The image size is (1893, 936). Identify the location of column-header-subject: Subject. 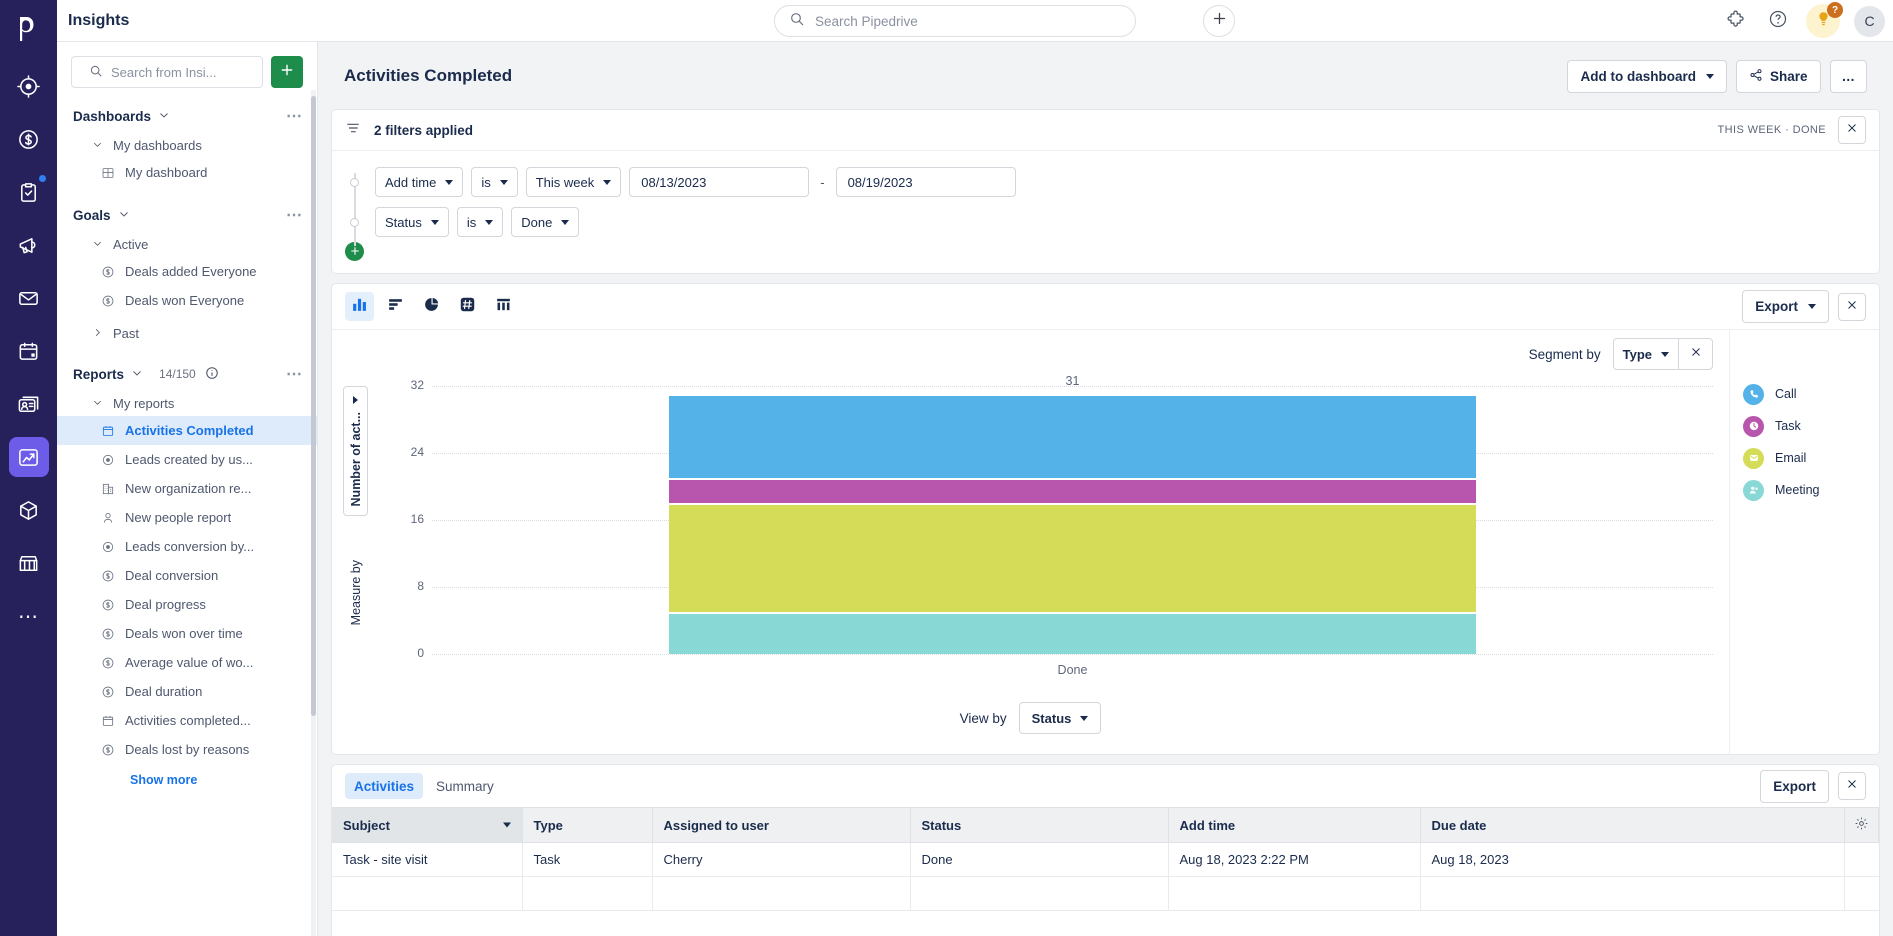
(427, 825).